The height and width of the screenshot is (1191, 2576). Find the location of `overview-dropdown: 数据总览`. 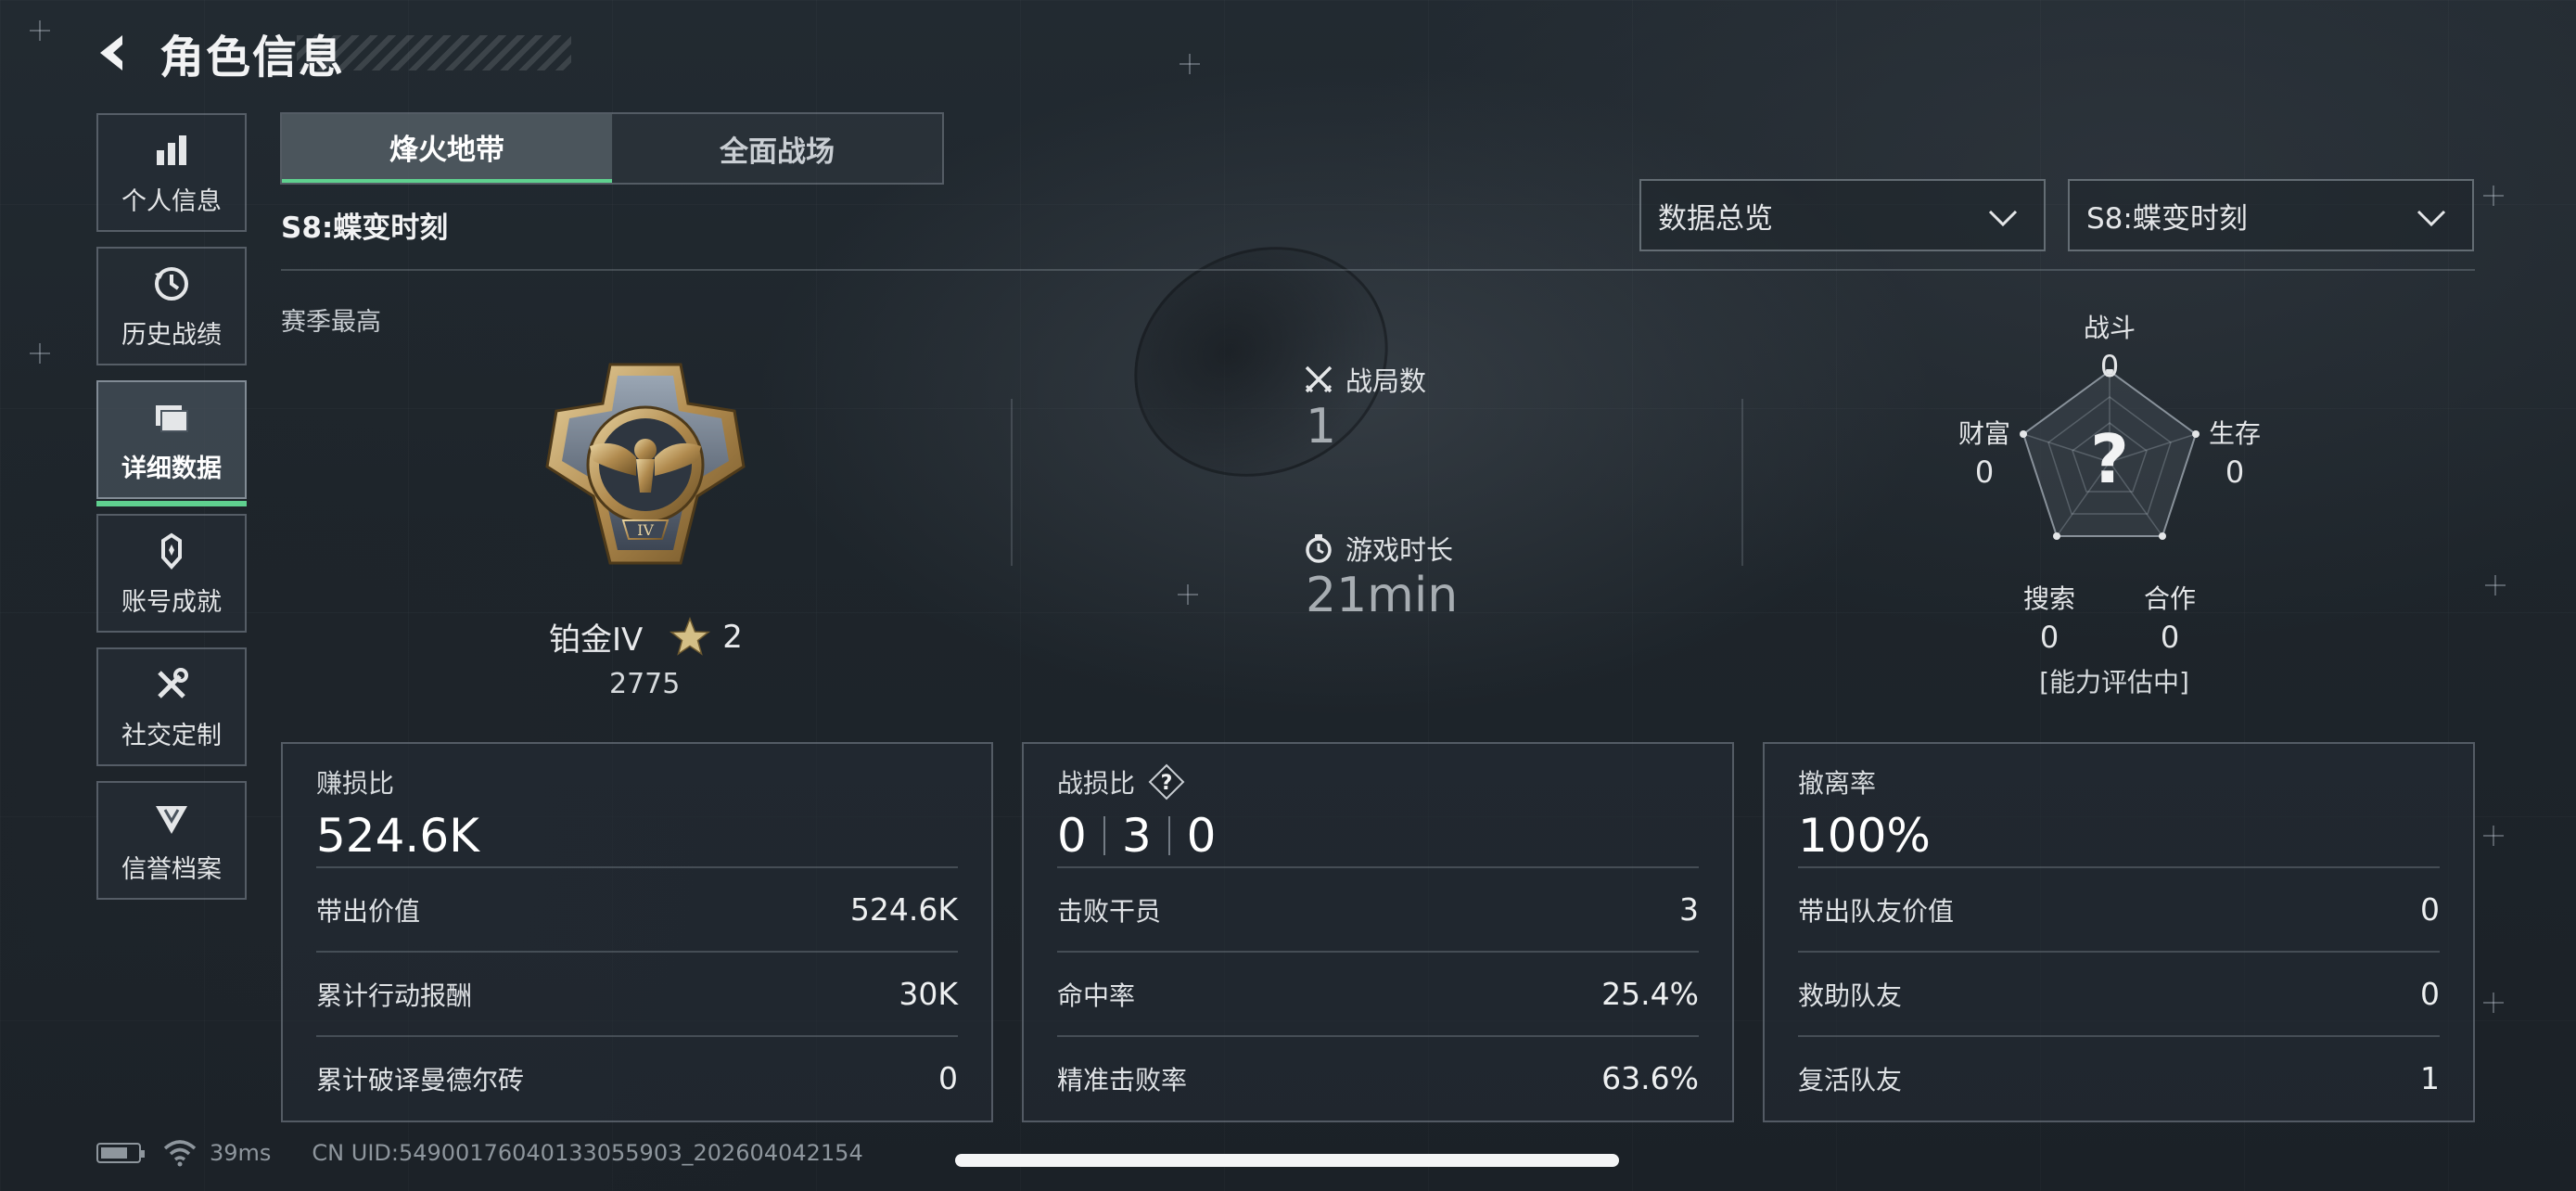

overview-dropdown: 数据总览 is located at coordinates (1842, 215).